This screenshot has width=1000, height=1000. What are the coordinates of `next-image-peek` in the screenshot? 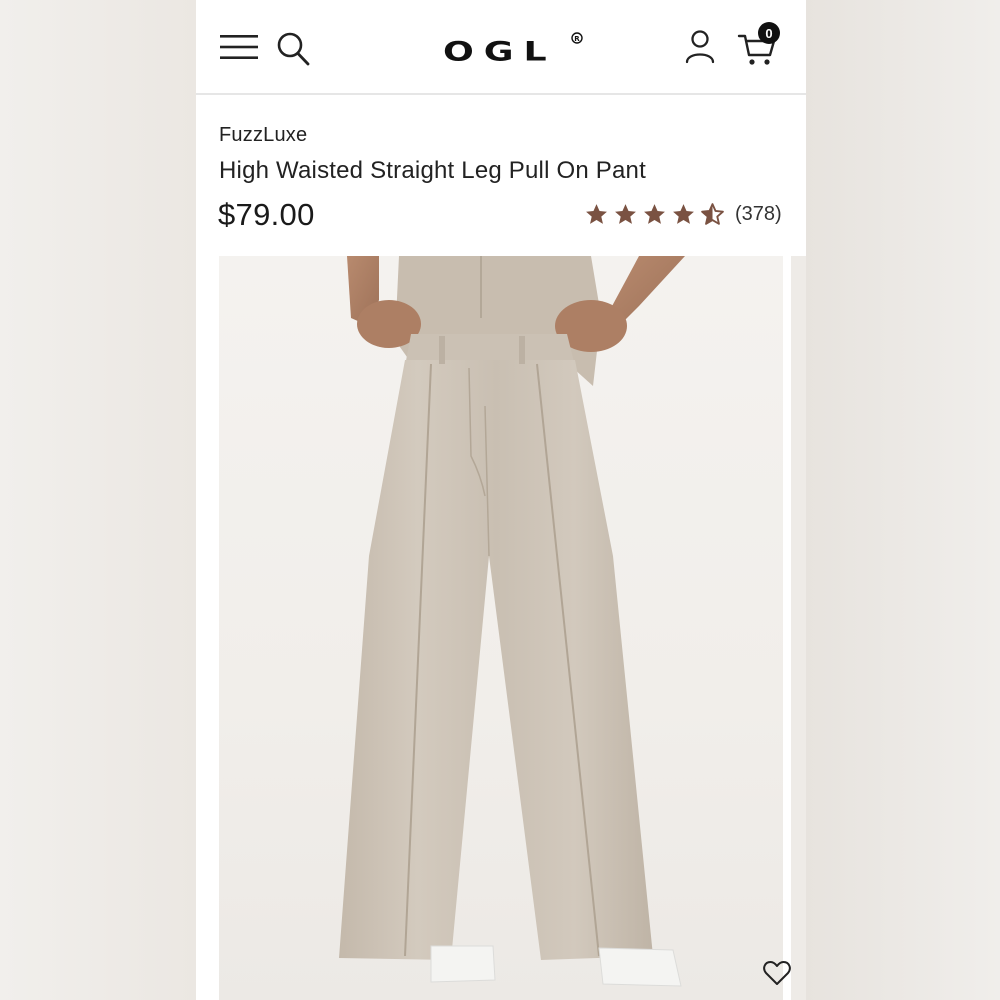 It's located at (798, 628).